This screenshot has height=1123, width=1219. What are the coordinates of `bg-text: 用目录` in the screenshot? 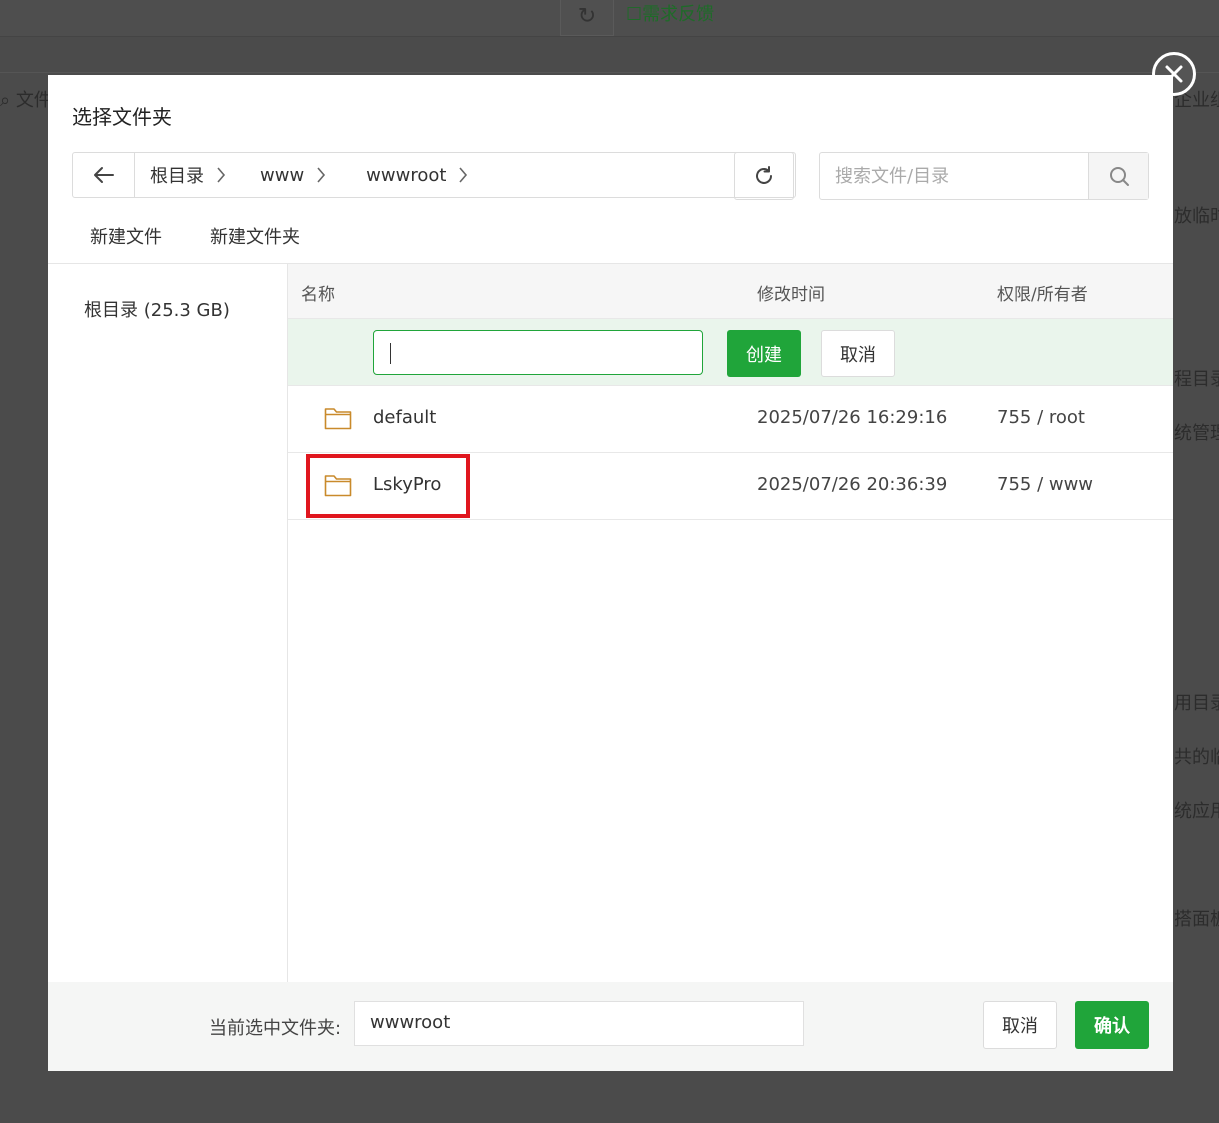 It's located at (1196, 703).